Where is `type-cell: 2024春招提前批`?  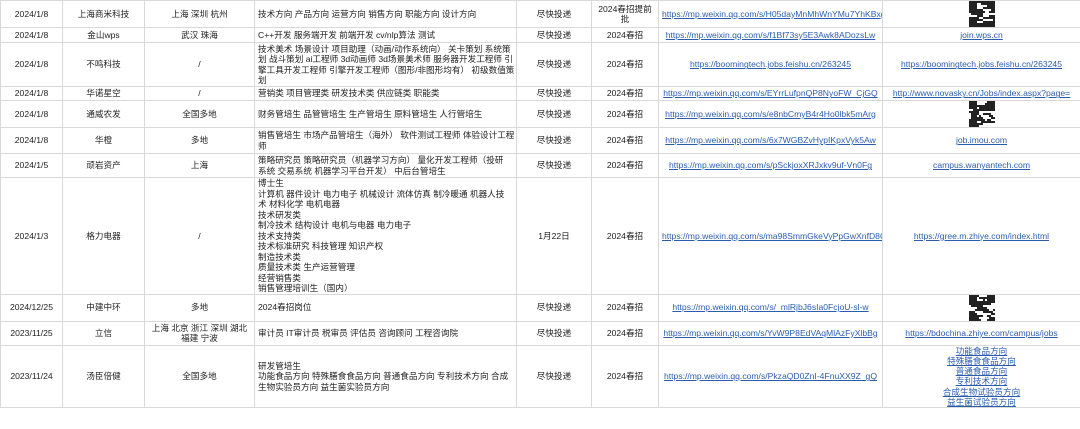
type-cell: 2024春招提前批 is located at coordinates (625, 14).